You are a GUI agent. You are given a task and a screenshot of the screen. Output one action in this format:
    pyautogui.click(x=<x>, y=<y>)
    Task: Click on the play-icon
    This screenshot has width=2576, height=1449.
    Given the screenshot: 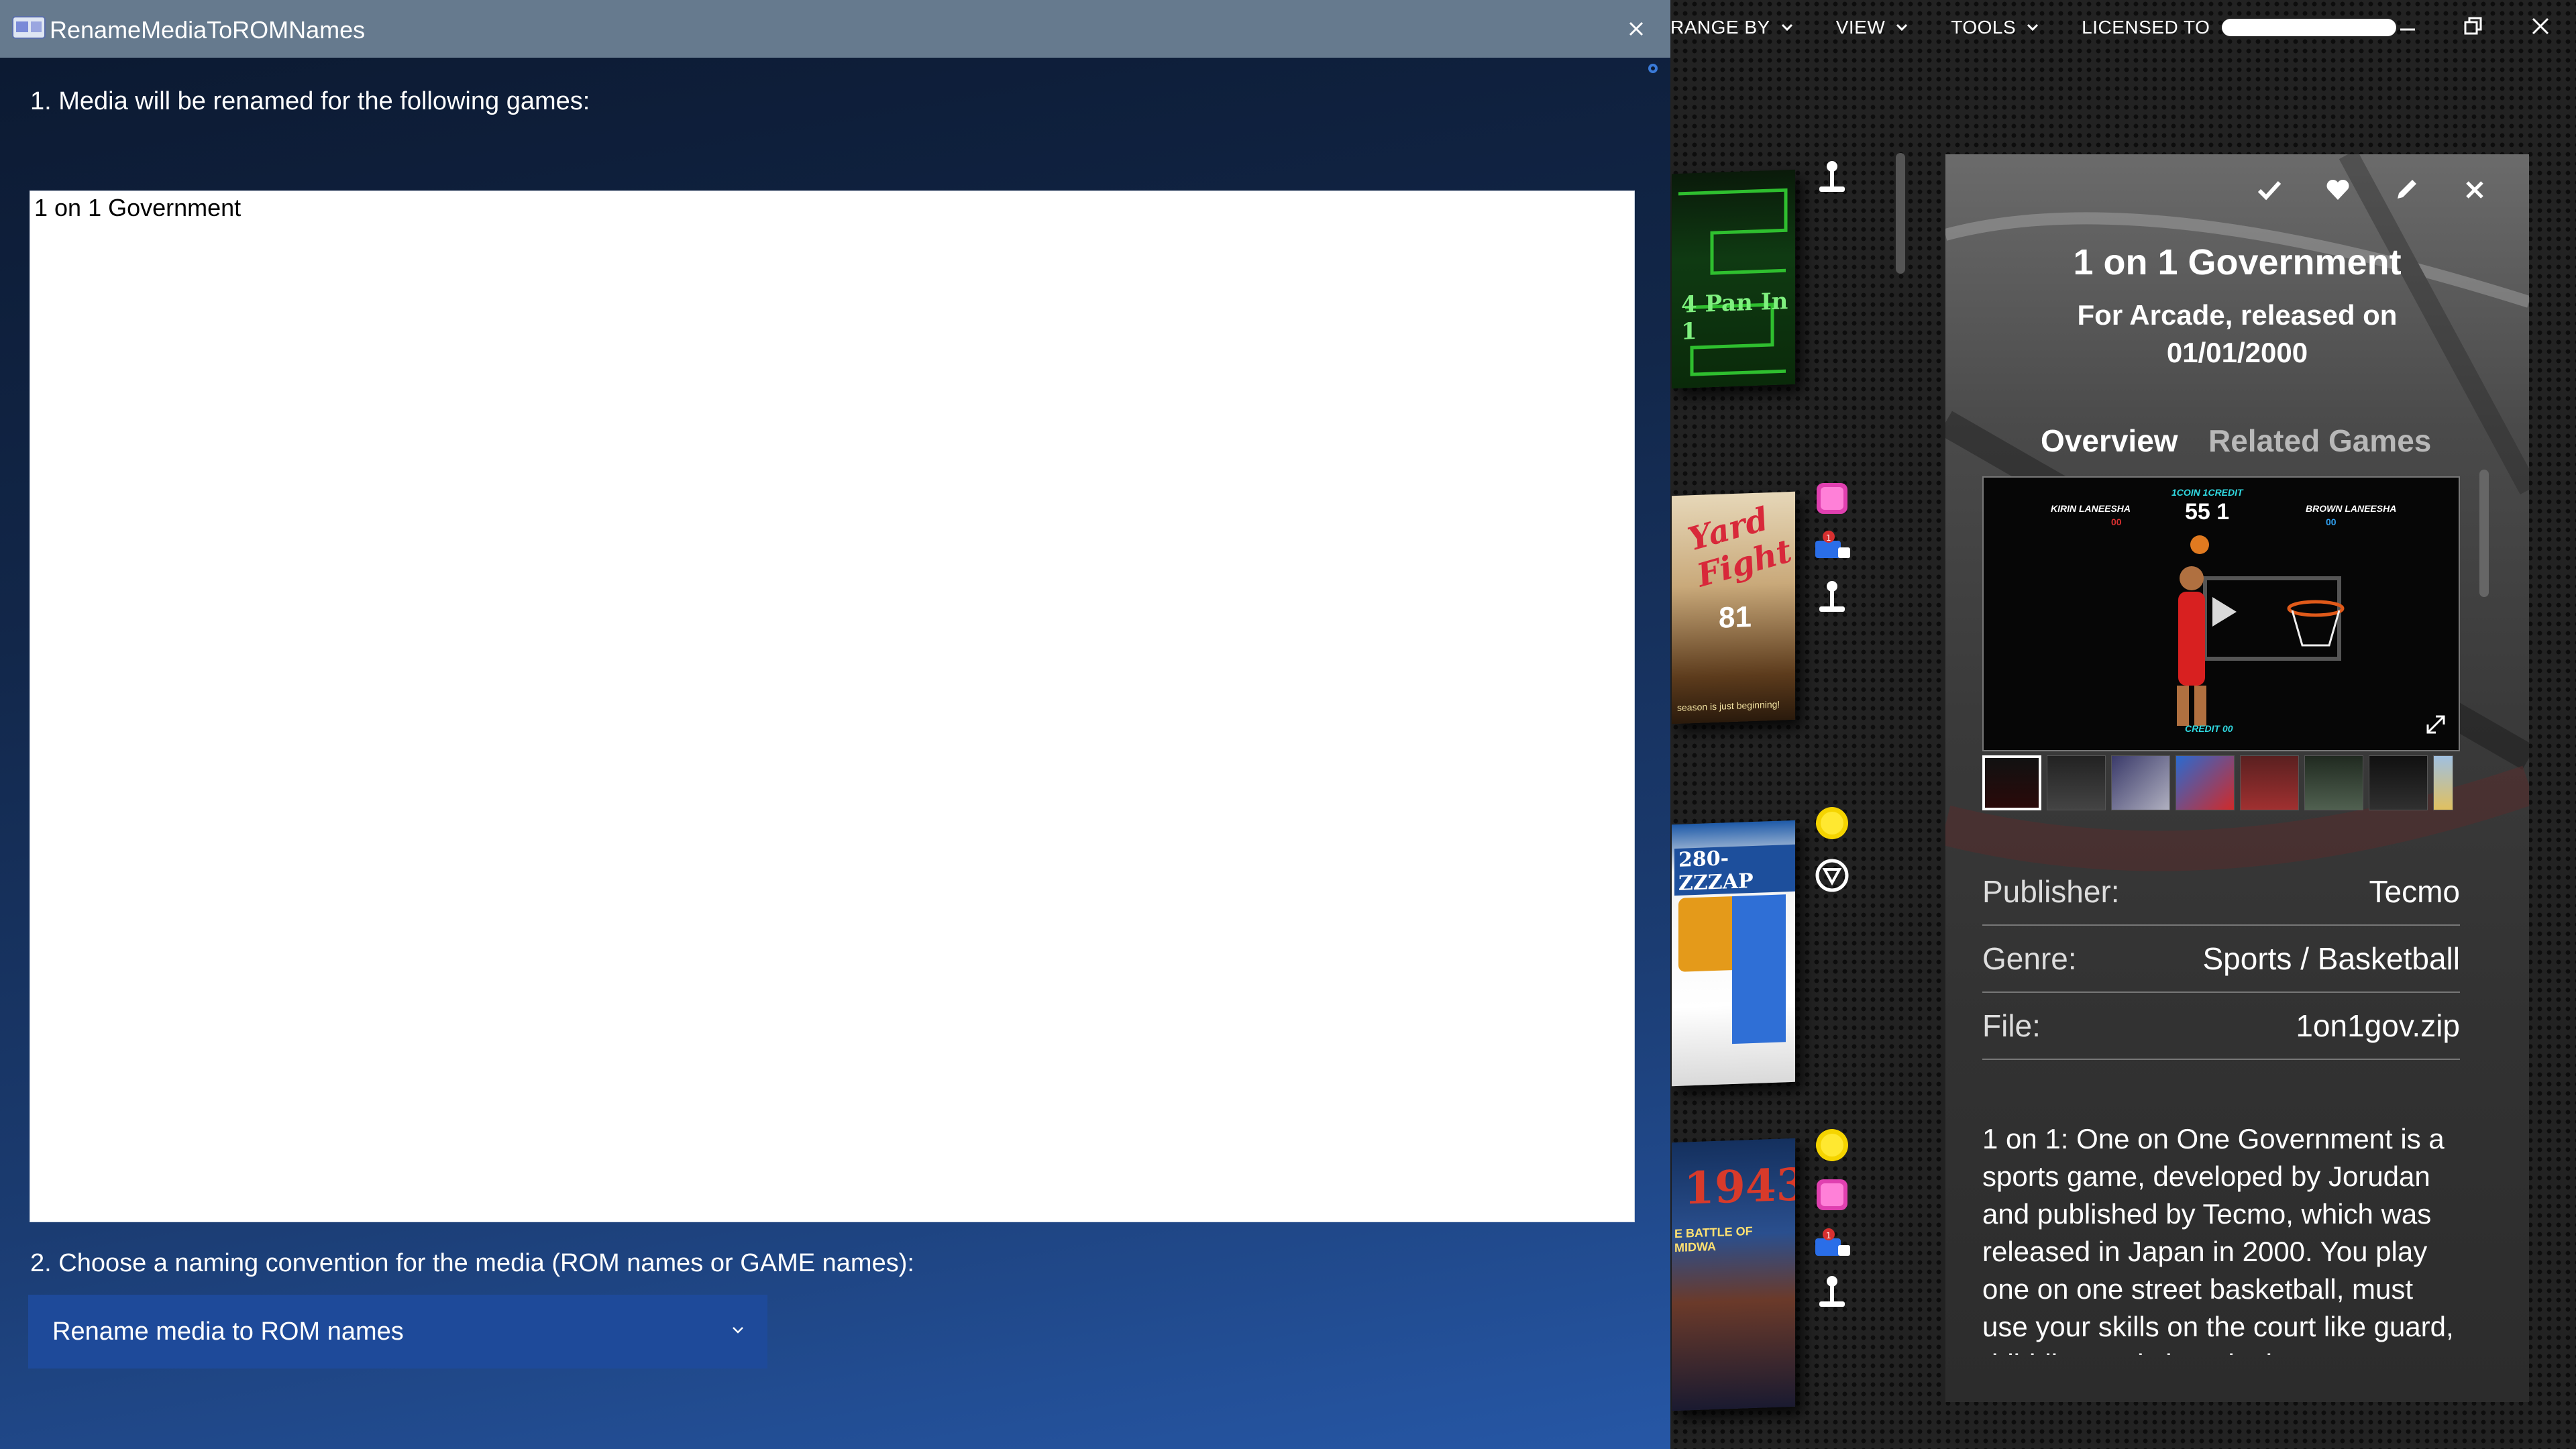 What is the action you would take?
    pyautogui.click(x=2222, y=612)
    